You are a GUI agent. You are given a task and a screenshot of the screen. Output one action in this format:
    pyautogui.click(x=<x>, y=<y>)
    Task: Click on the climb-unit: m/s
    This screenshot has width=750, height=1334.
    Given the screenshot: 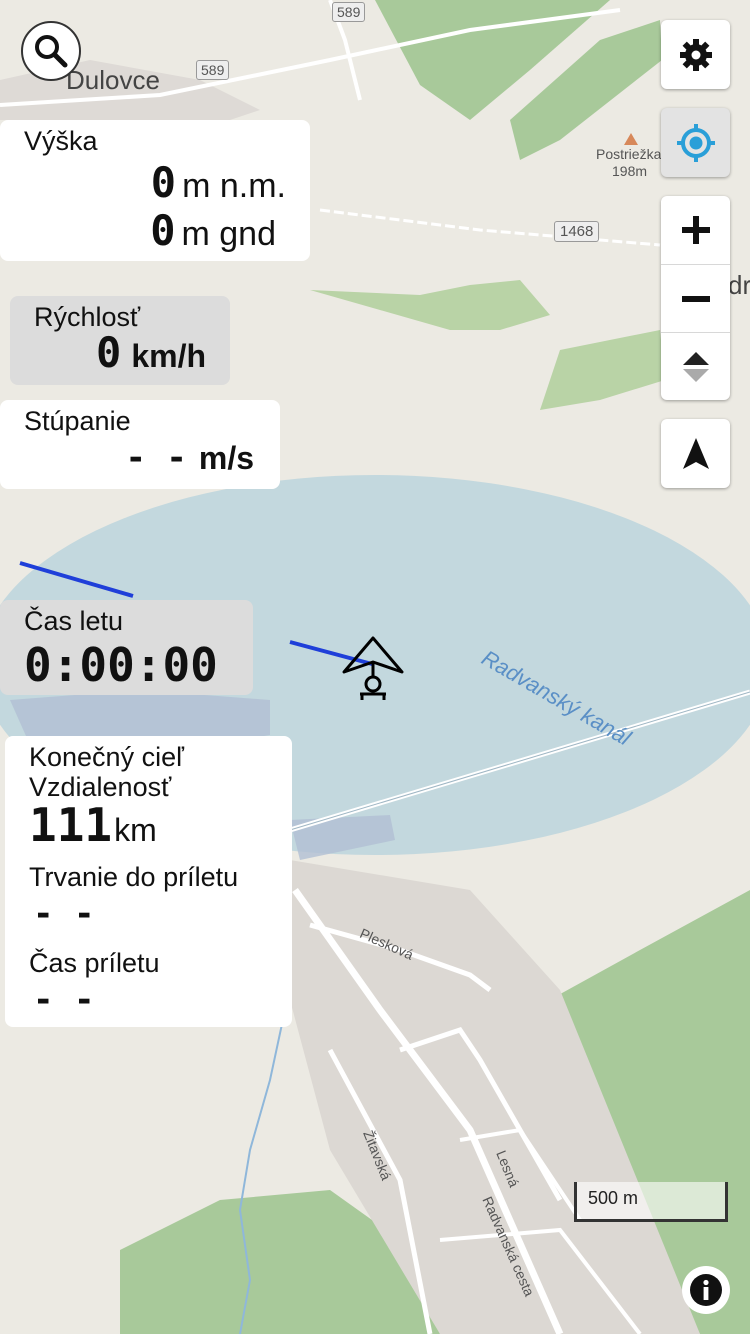 What is the action you would take?
    pyautogui.click(x=226, y=458)
    